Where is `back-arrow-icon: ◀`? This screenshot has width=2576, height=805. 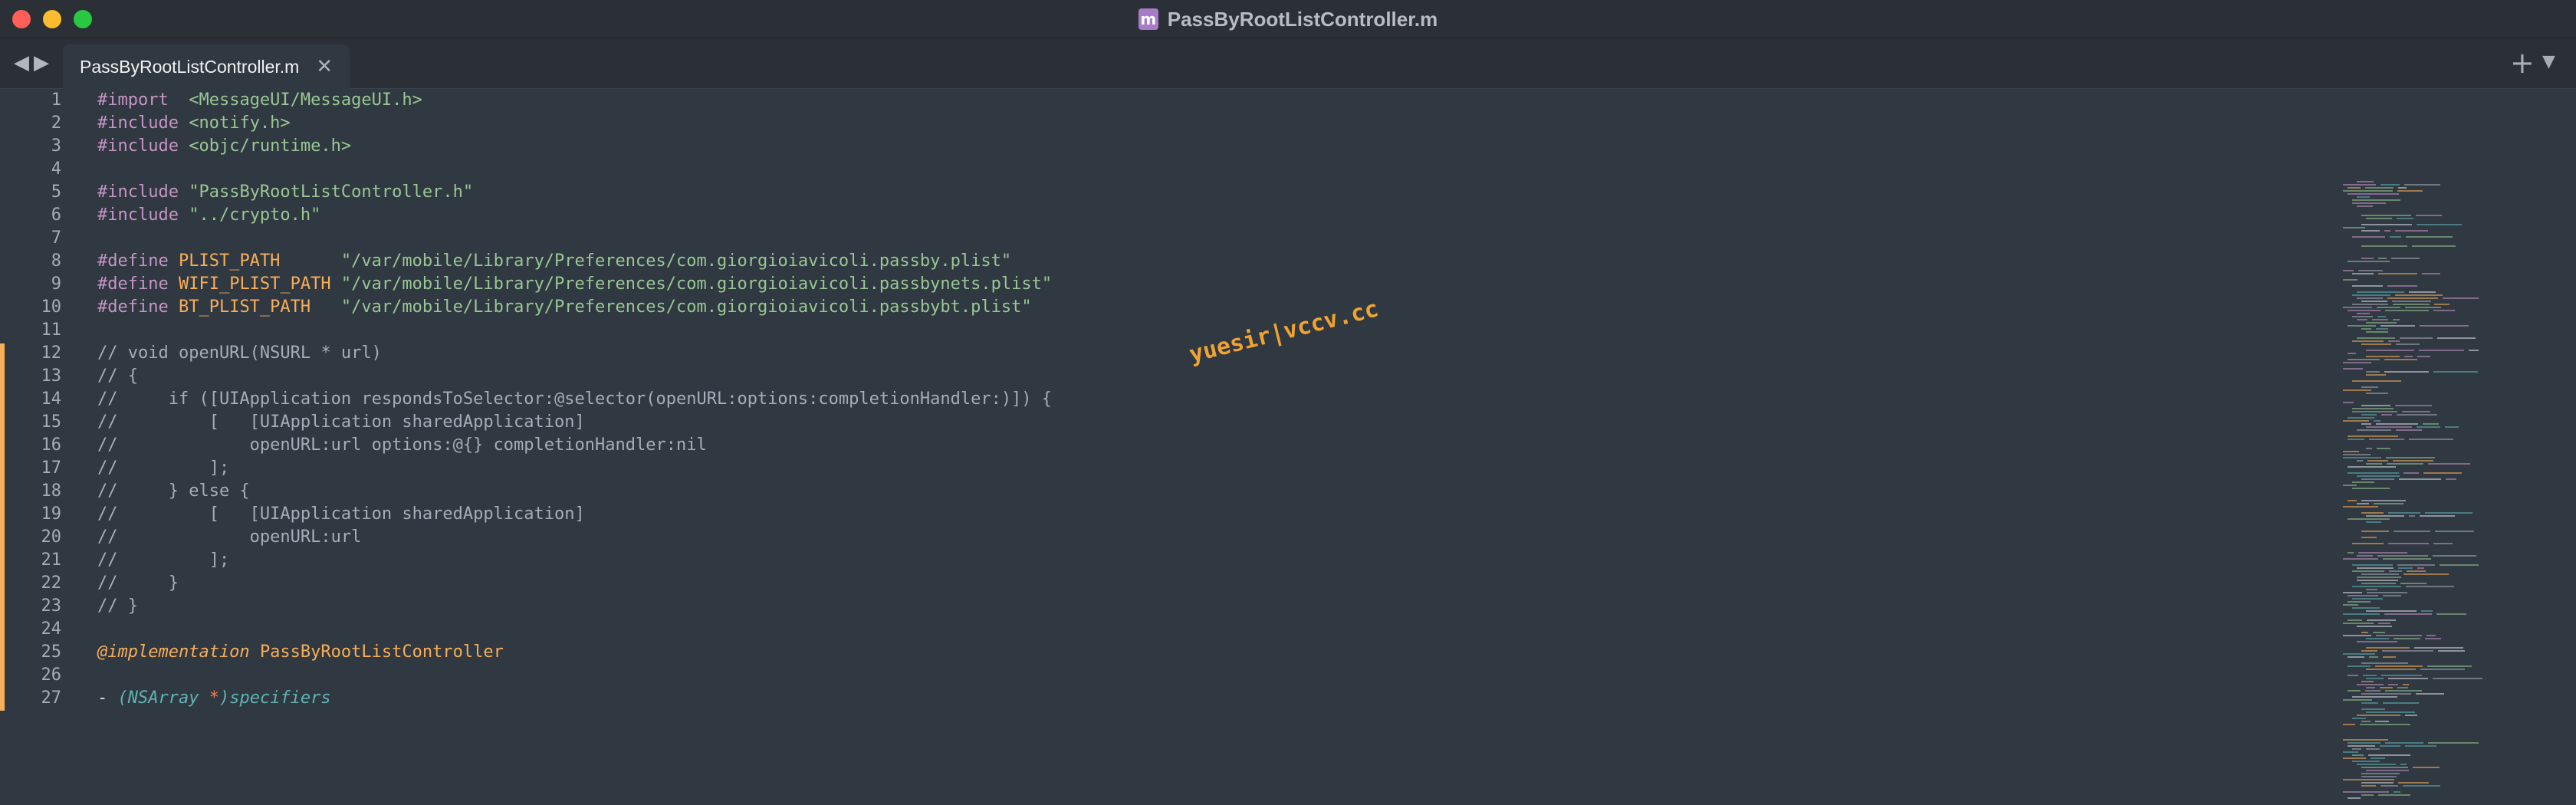 back-arrow-icon: ◀ is located at coordinates (22, 62).